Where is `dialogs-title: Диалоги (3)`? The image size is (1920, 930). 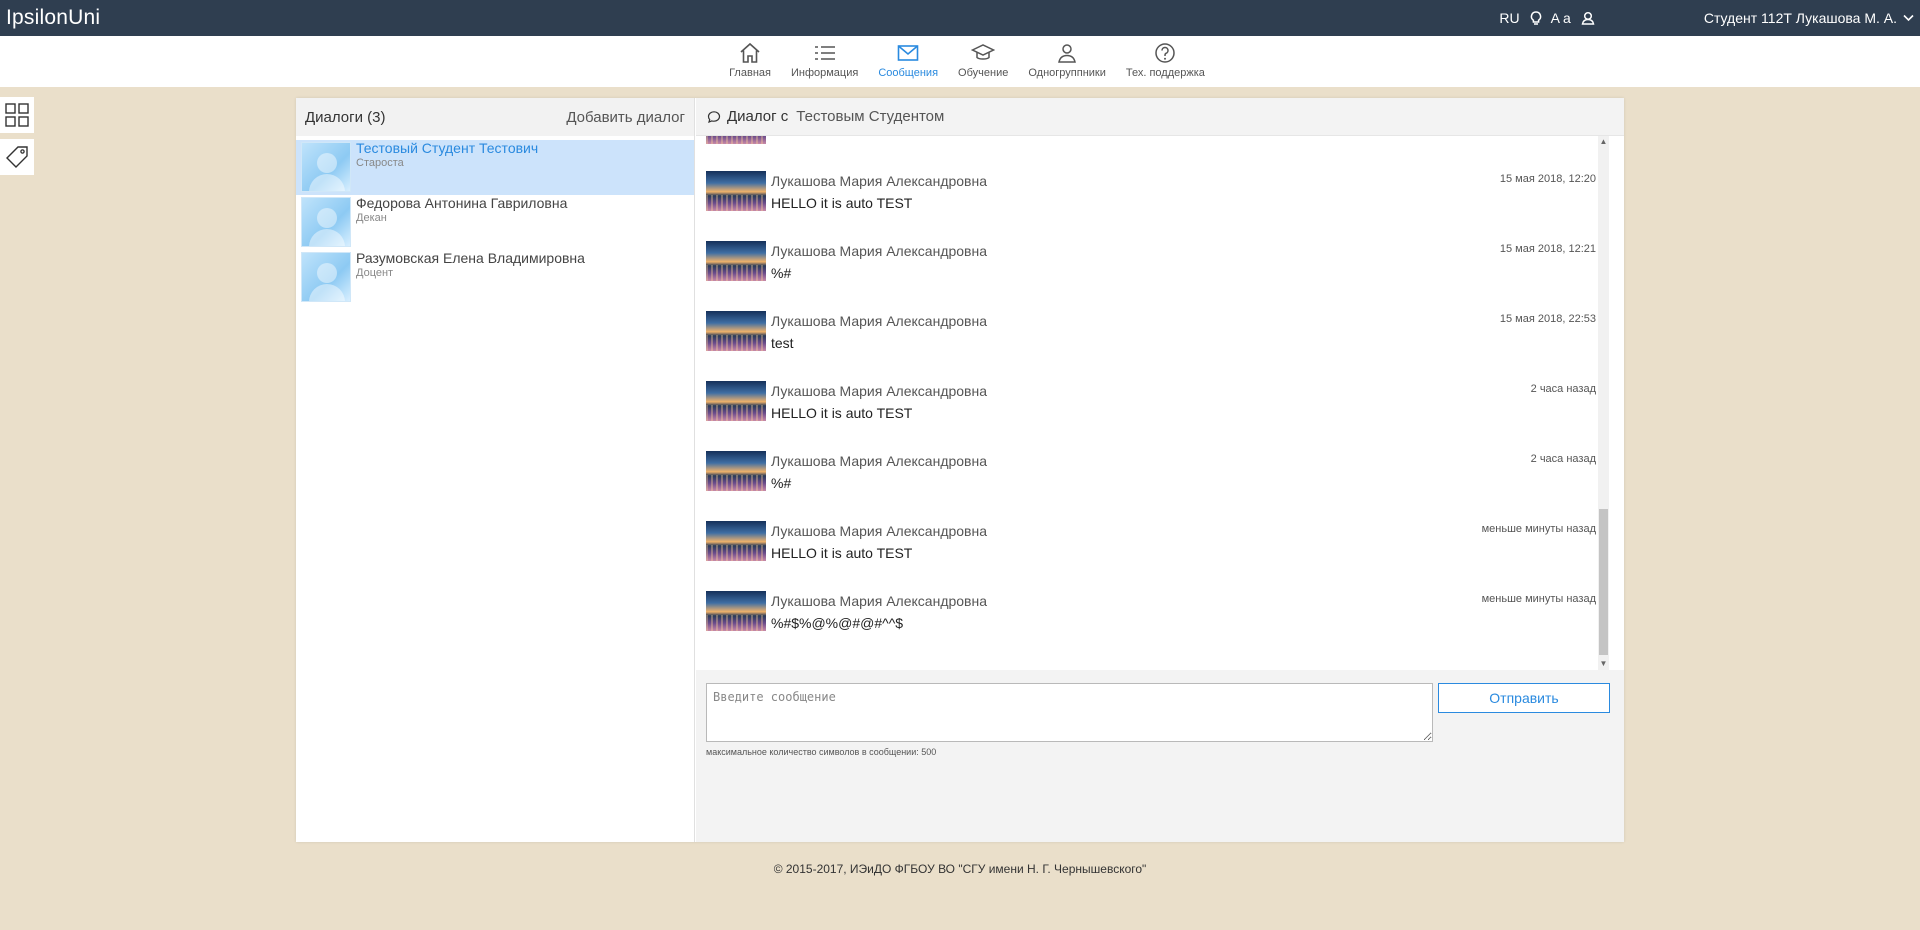
dialogs-title: Диалоги (3) is located at coordinates (345, 117).